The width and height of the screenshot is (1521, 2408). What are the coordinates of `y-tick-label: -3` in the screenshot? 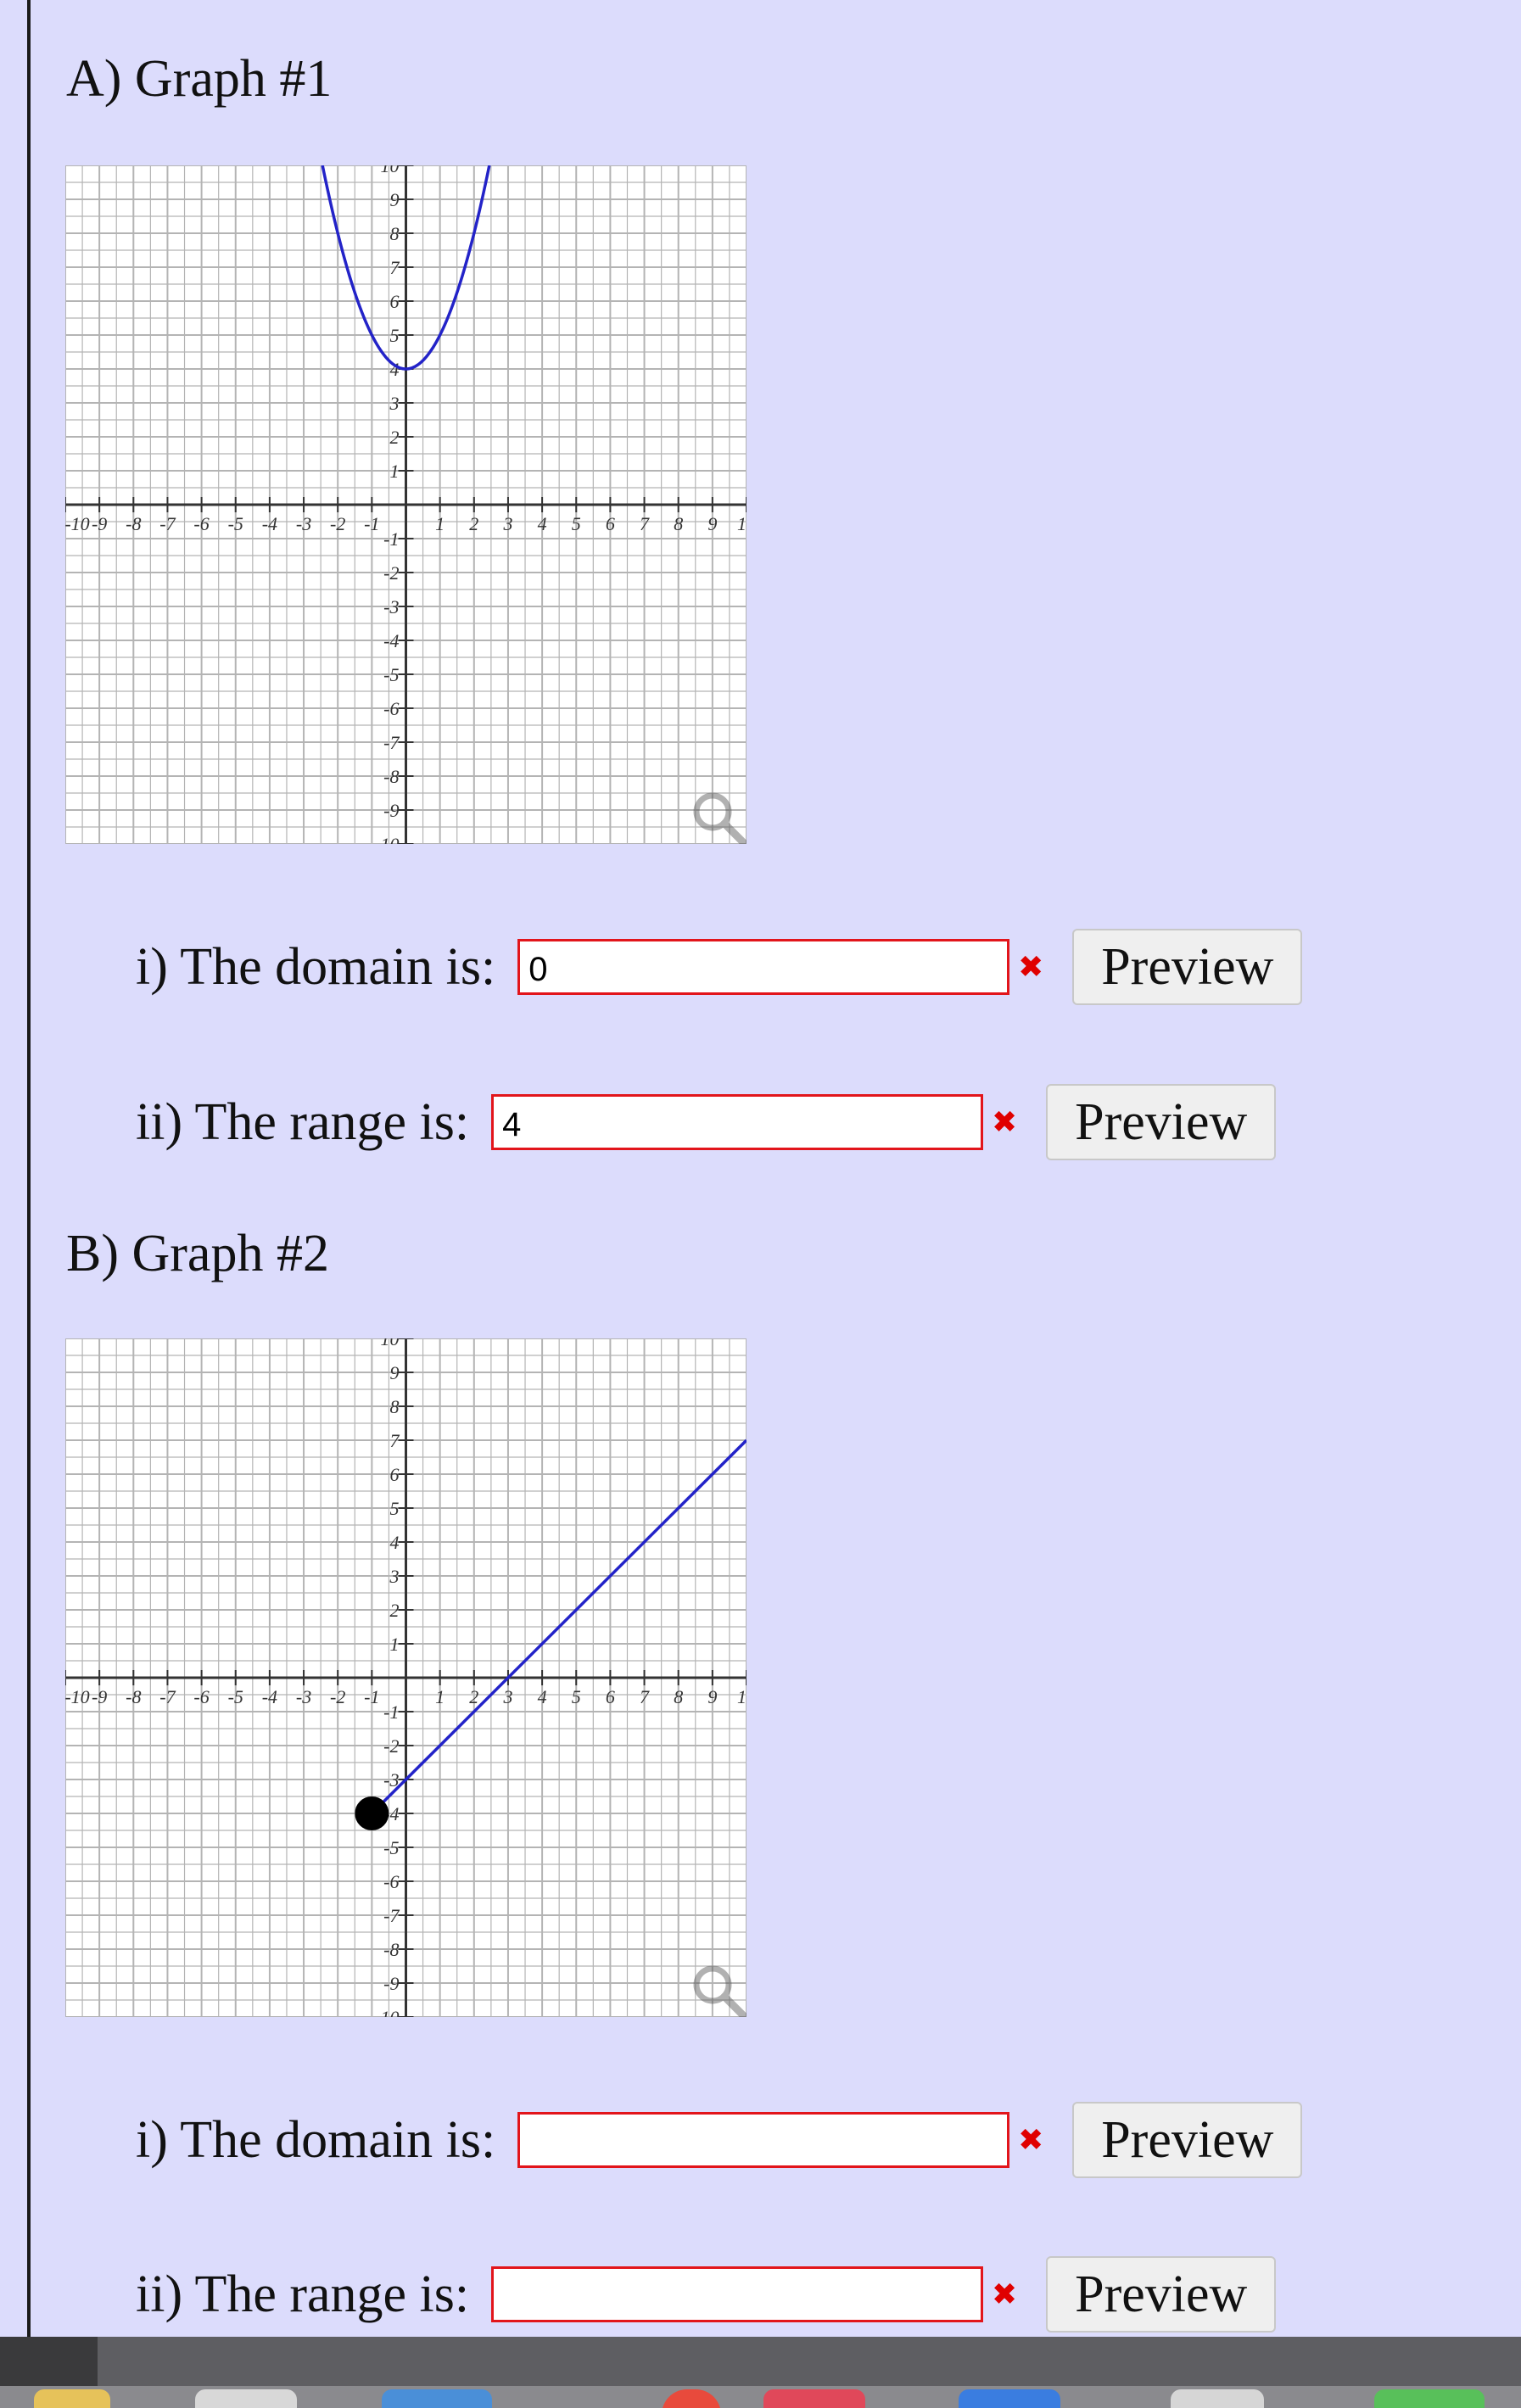 It's located at (391, 606).